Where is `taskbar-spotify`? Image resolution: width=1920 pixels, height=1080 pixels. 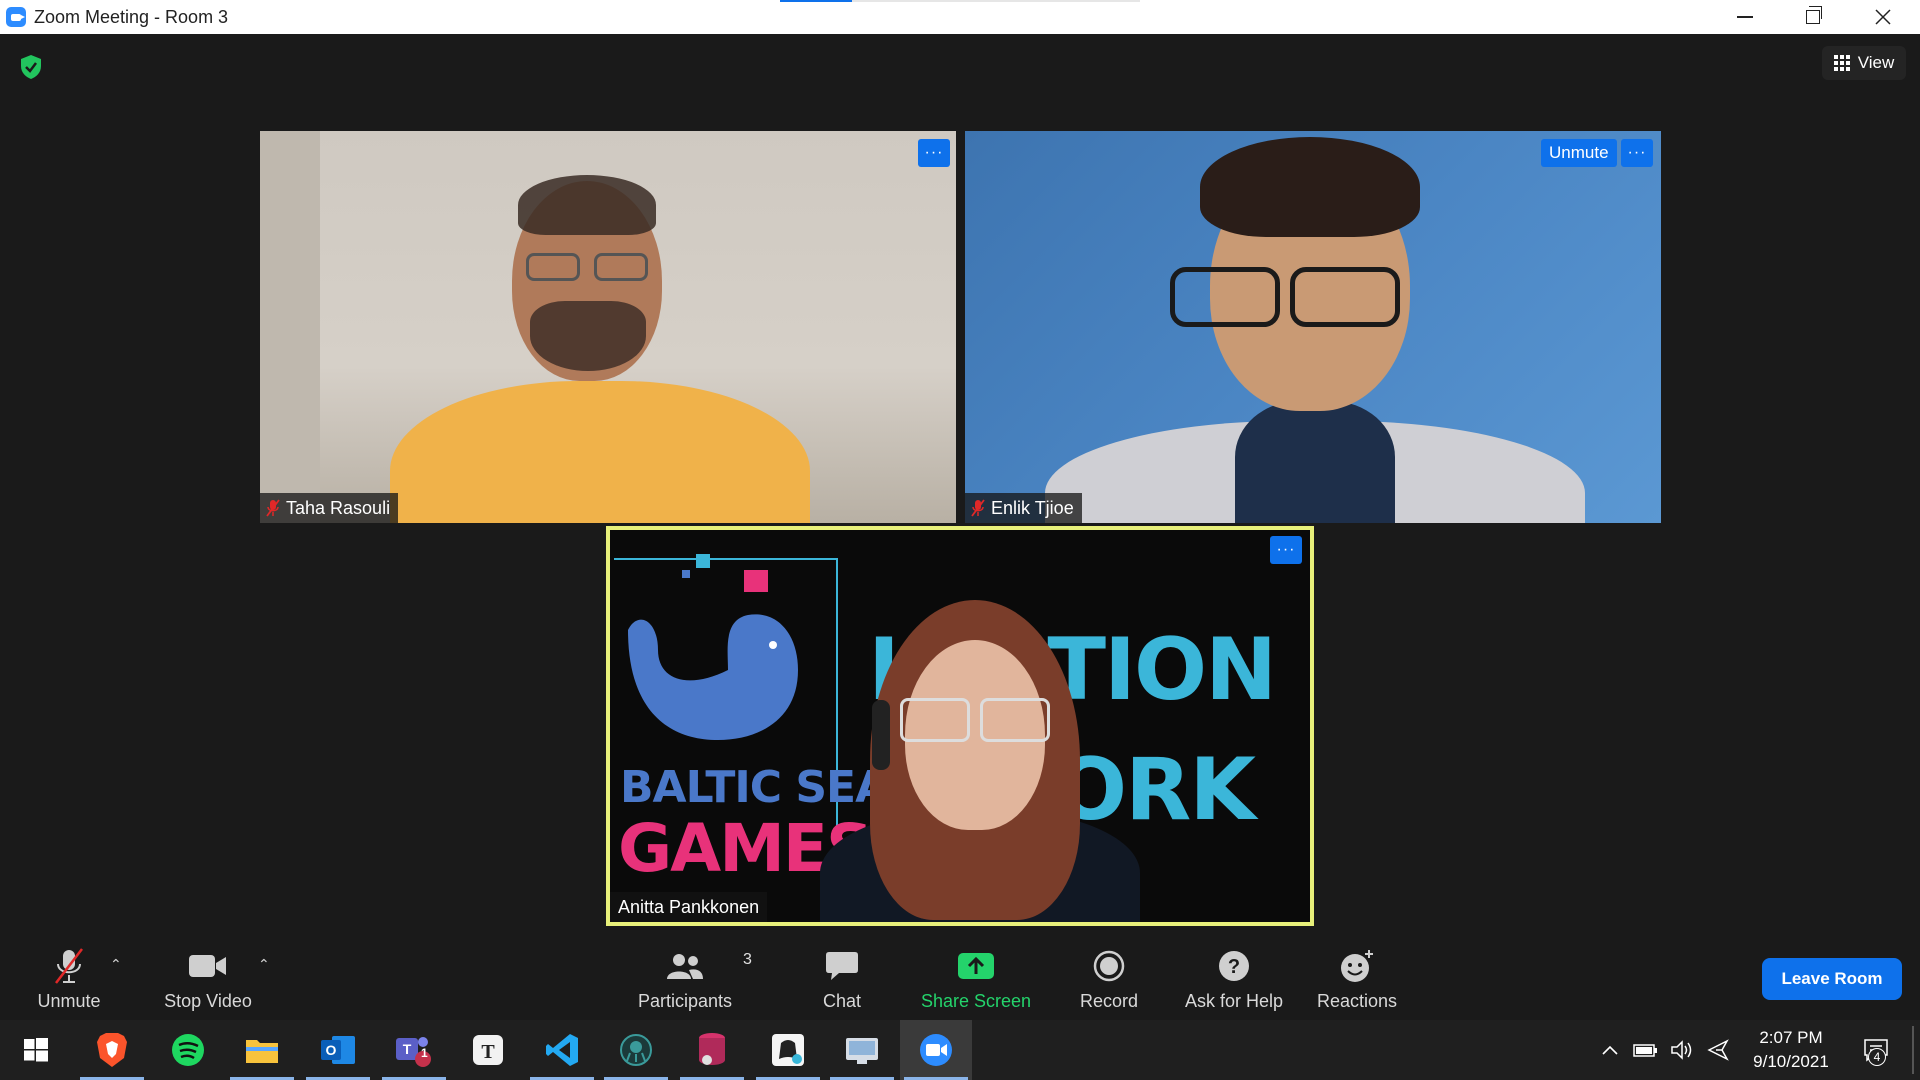 taskbar-spotify is located at coordinates (188, 1050).